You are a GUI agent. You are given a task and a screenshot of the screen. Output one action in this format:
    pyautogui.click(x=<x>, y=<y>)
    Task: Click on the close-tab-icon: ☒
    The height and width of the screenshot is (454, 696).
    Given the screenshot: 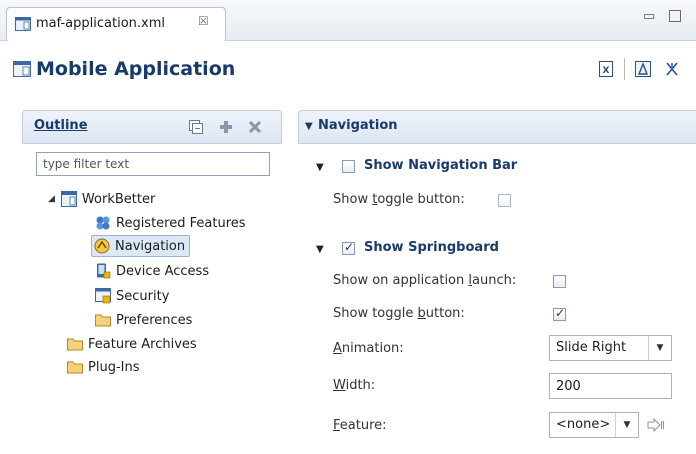 What is the action you would take?
    pyautogui.click(x=203, y=21)
    